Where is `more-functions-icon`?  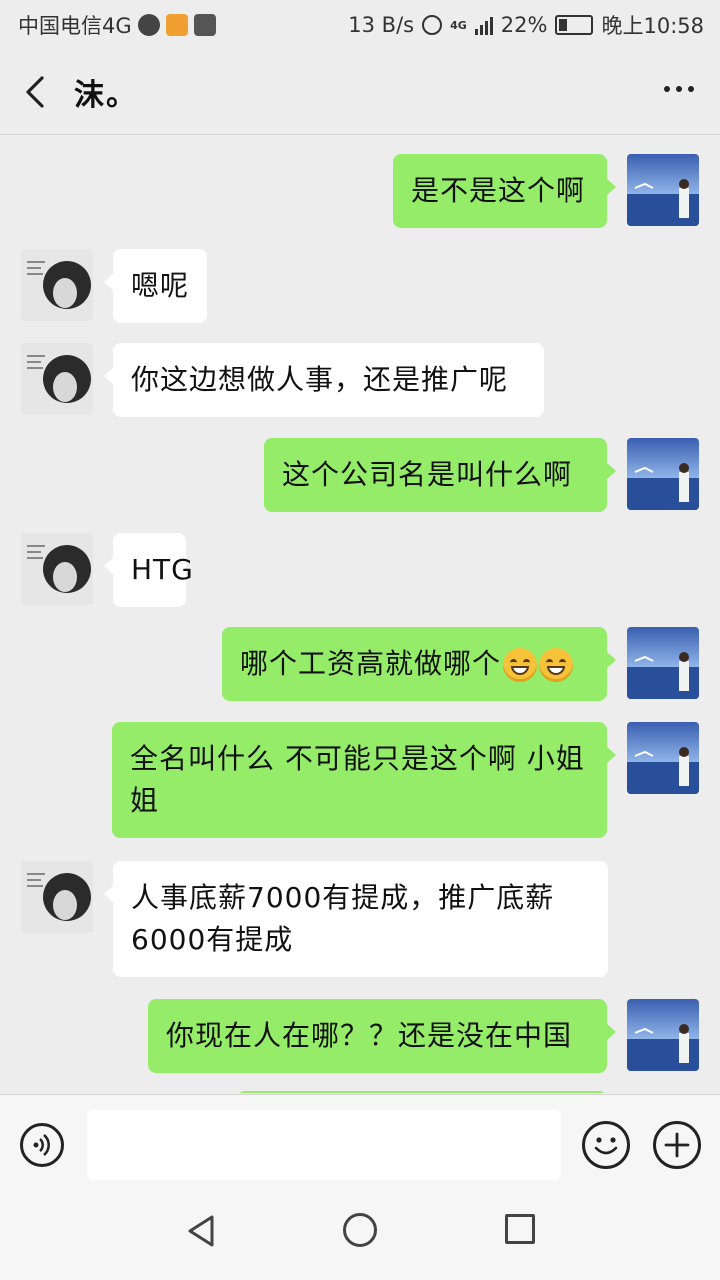
more-functions-icon is located at coordinates (677, 1145).